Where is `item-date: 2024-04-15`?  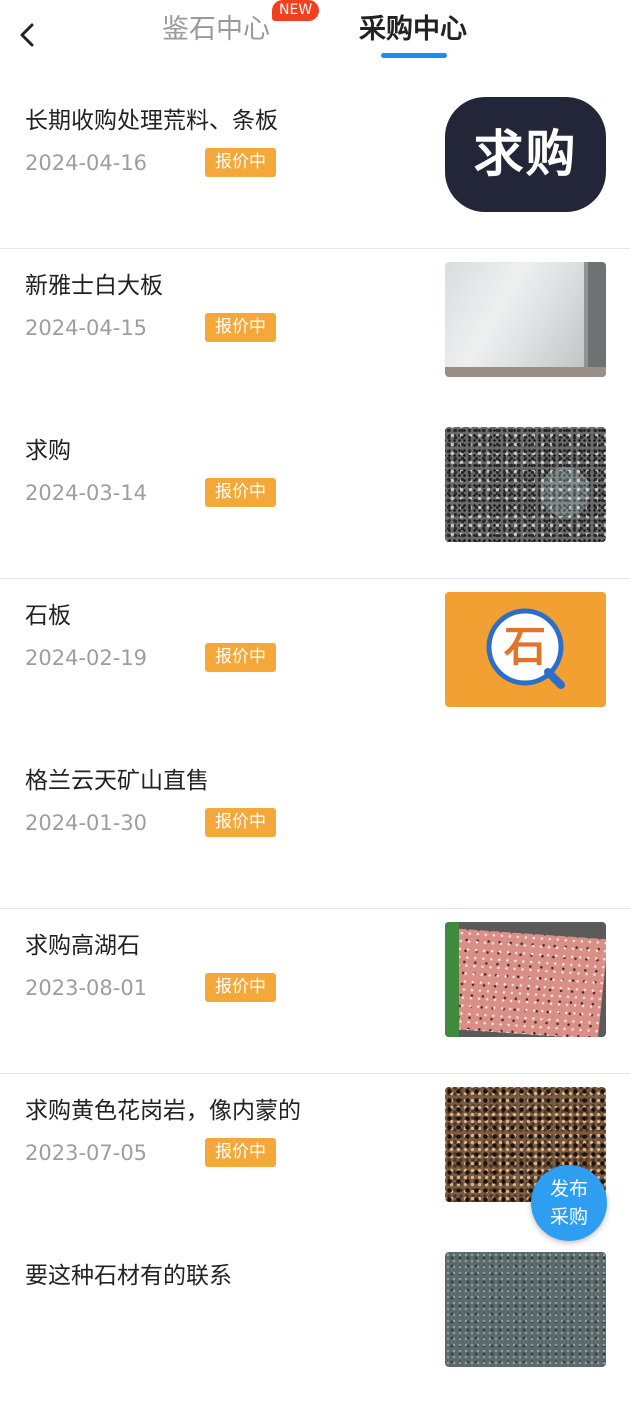
item-date: 2024-04-15 is located at coordinates (86, 328).